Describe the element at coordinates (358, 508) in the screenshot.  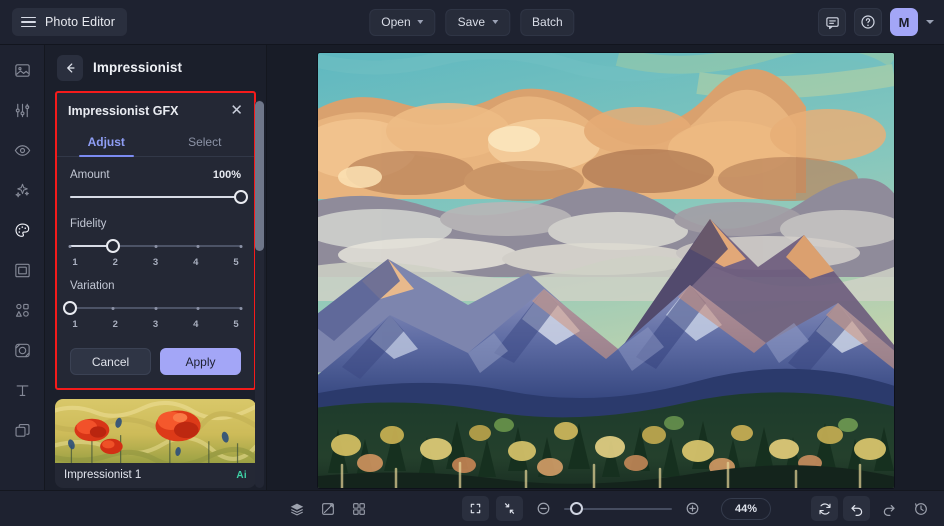
I see `grid-button` at that location.